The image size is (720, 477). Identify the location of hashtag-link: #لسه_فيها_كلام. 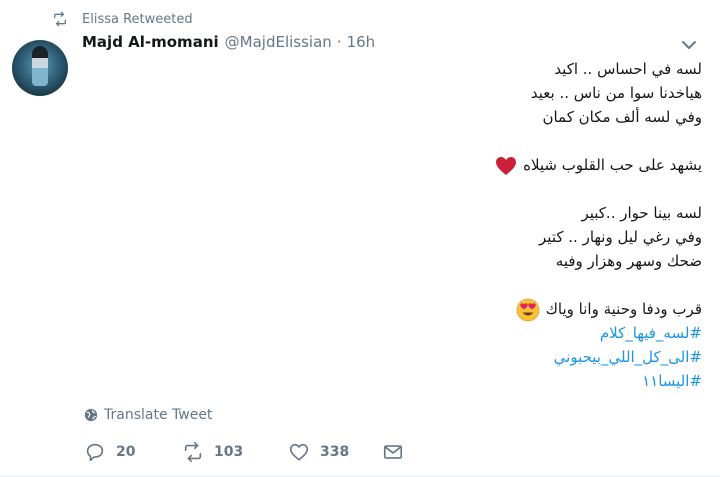
(422, 333).